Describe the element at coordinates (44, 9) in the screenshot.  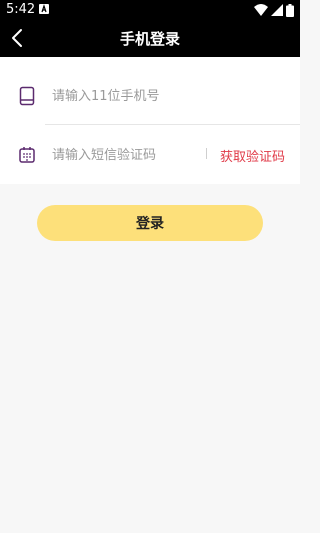
I see `notification-a-icon` at that location.